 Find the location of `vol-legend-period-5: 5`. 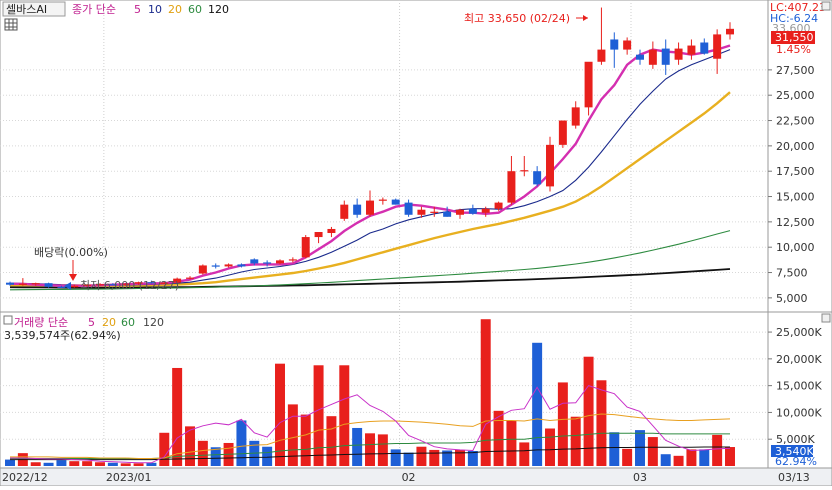

vol-legend-period-5: 5 is located at coordinates (91, 322).